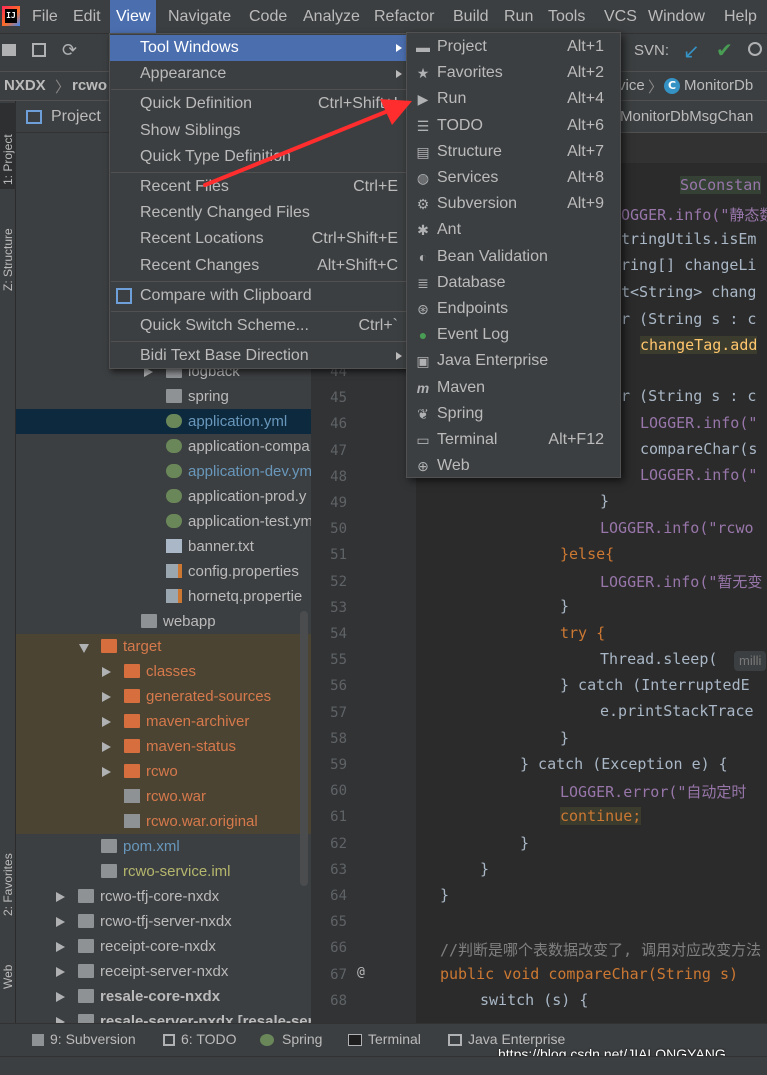 The image size is (767, 1075). I want to click on menu-build: Build, so click(471, 16).